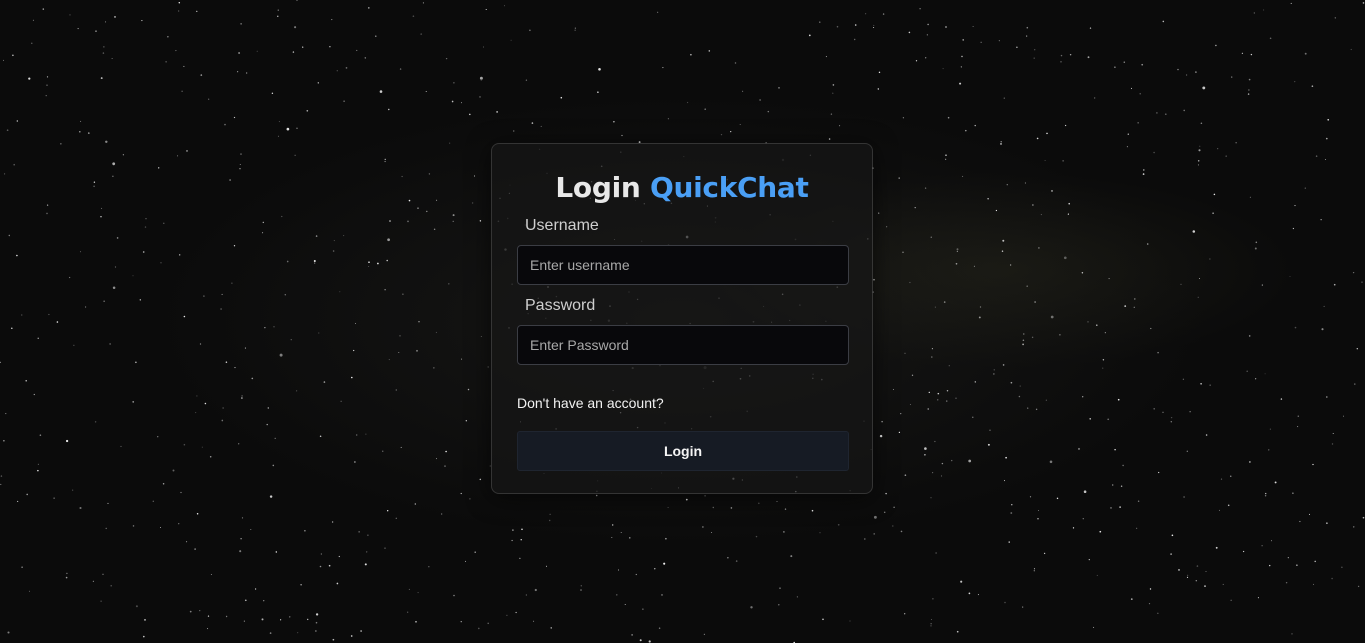 The image size is (1365, 643). I want to click on username-input, so click(683, 265).